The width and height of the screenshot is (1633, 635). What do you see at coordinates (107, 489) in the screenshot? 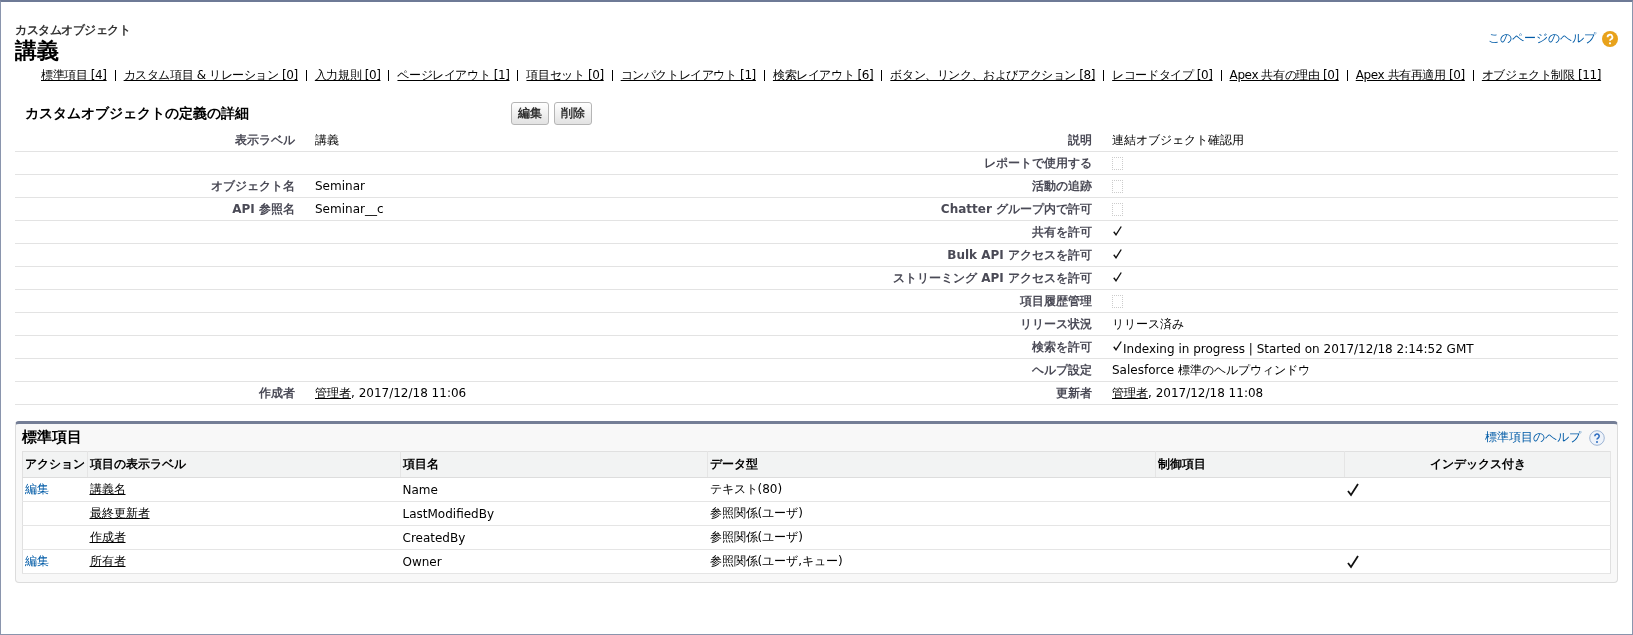
I see `field-link: 講義名` at bounding box center [107, 489].